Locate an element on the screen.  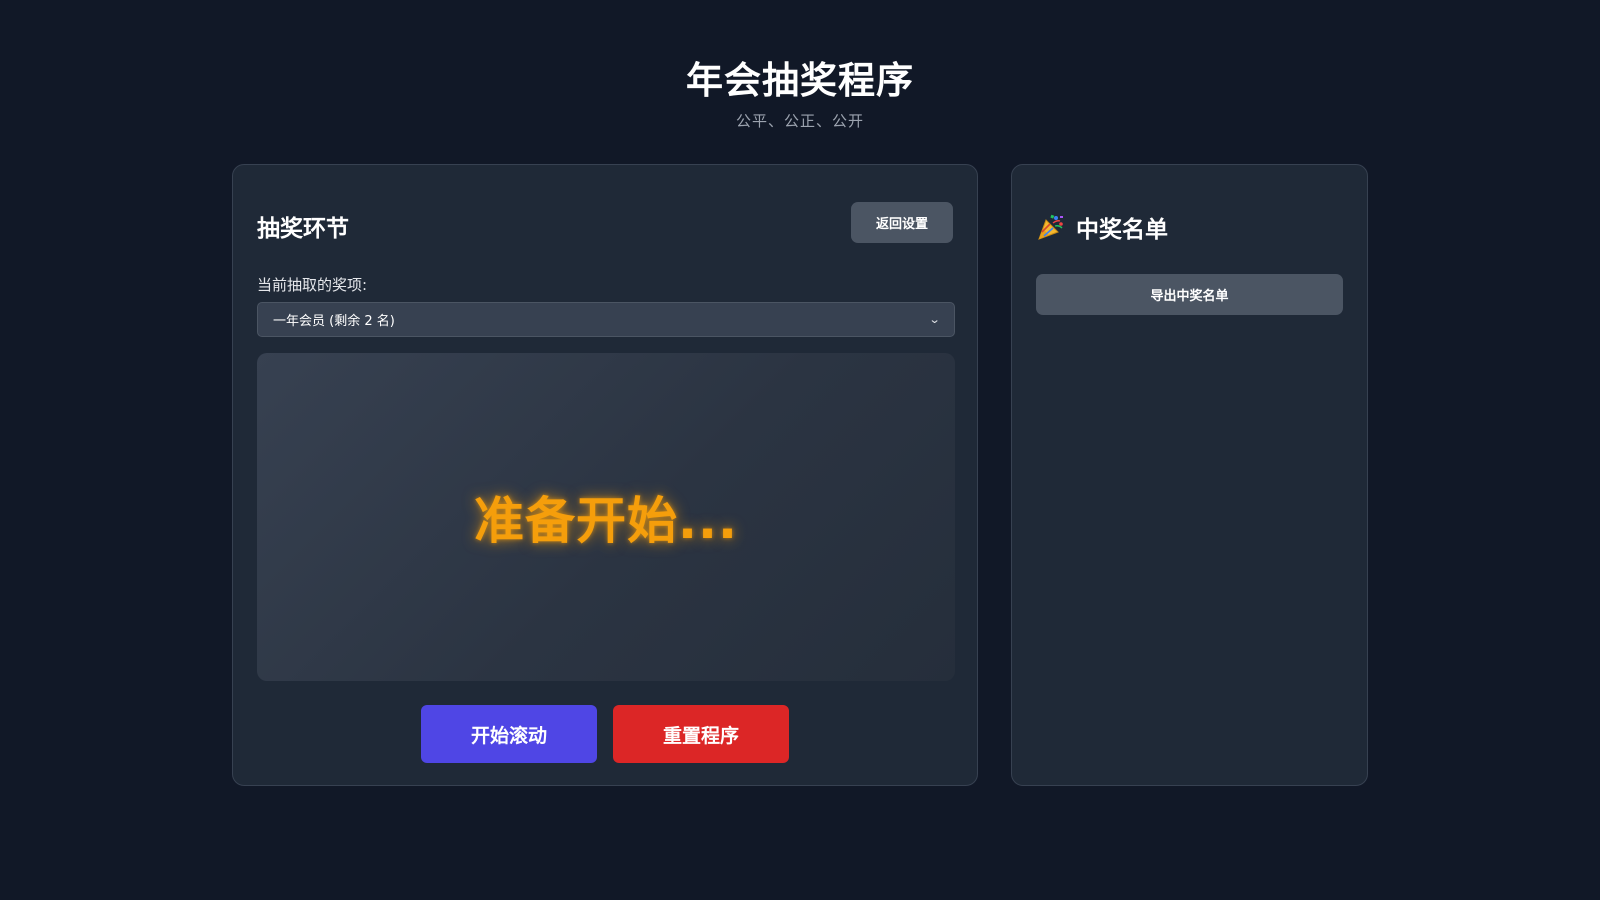
winners-panel-header: 中奖名单 is located at coordinates (1102, 227).